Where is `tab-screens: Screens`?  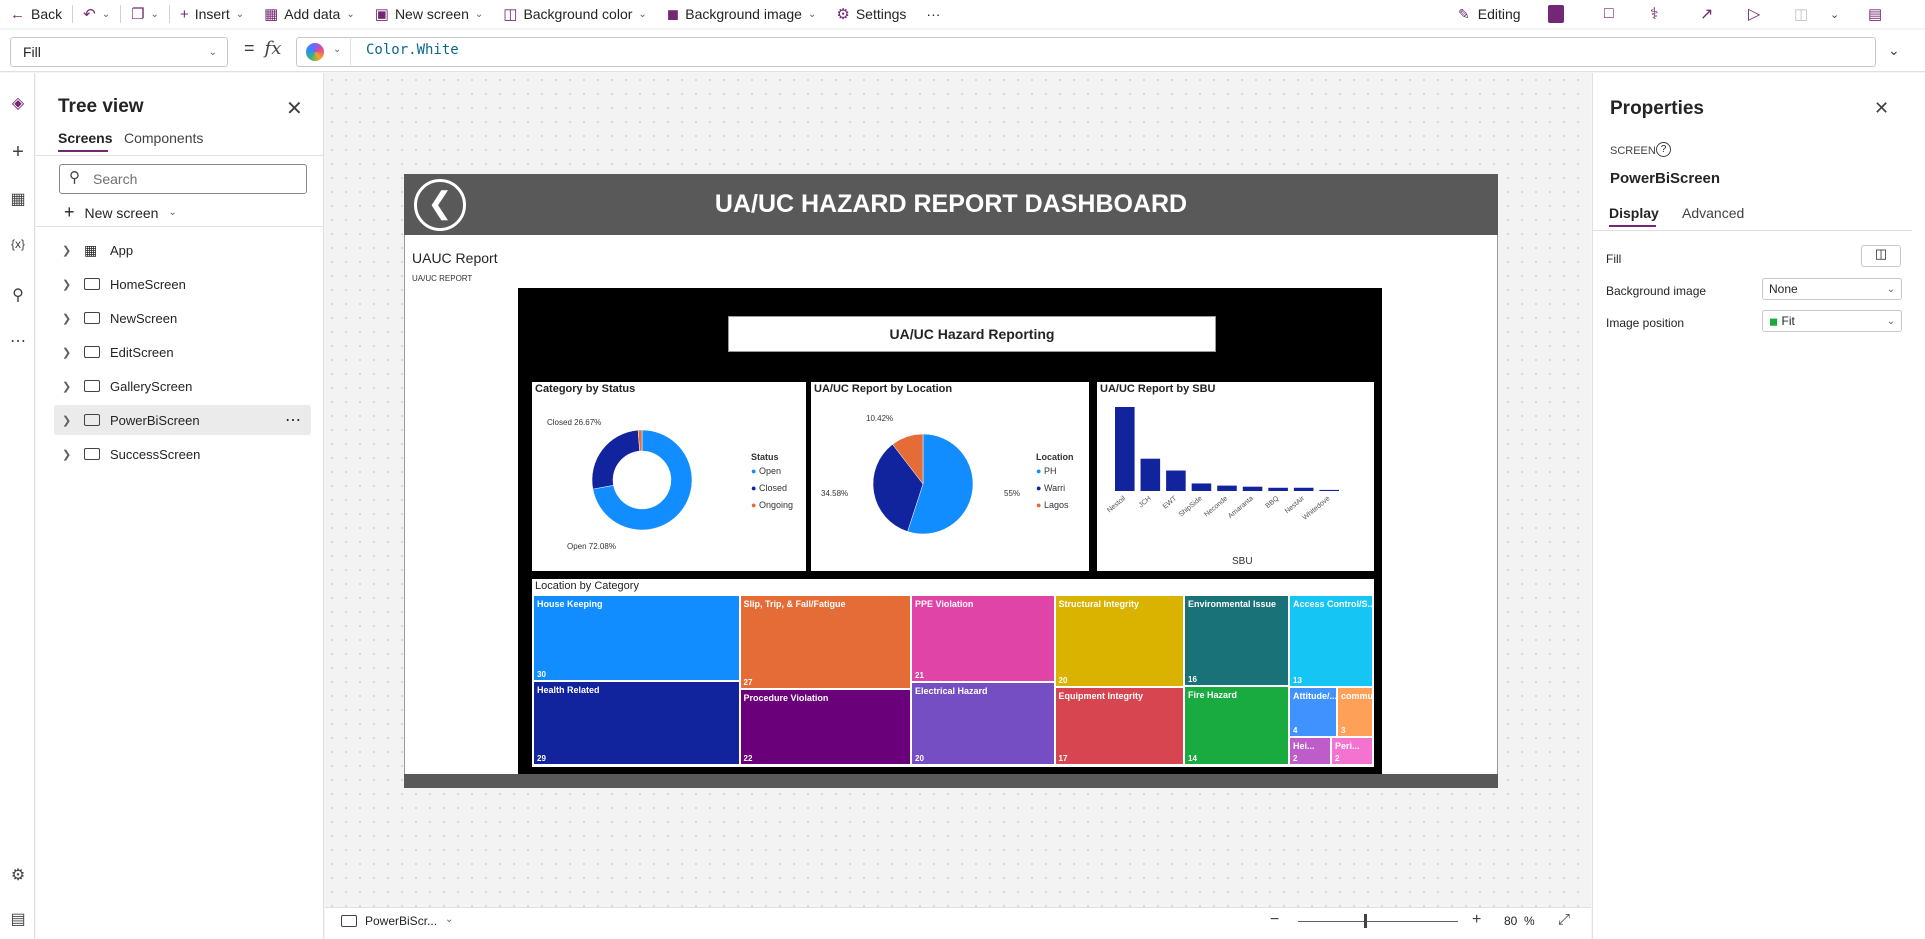
tab-screens: Screens is located at coordinates (85, 138).